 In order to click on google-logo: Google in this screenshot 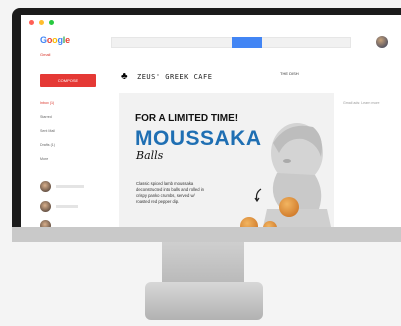, I will do `click(55, 40)`.